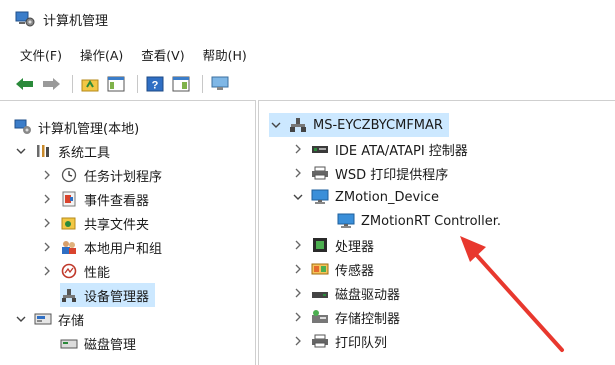 The width and height of the screenshot is (615, 365). What do you see at coordinates (320, 149) in the screenshot?
I see `ide-controller-icon` at bounding box center [320, 149].